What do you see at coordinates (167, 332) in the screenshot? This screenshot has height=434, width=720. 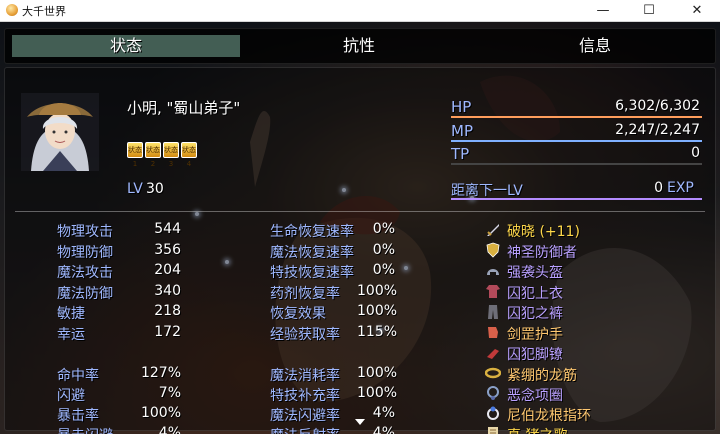 I see `param-luk-value: 172` at bounding box center [167, 332].